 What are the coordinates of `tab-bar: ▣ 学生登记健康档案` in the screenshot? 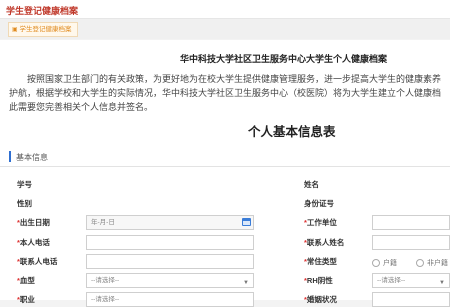 It's located at (225, 29).